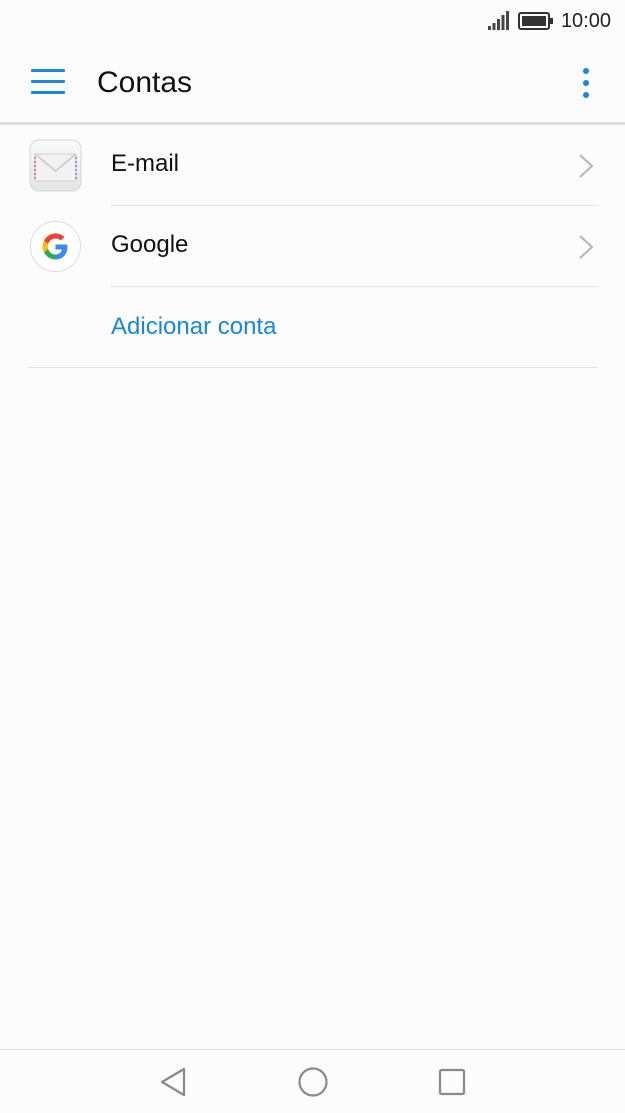 Image resolution: width=625 pixels, height=1113 pixels. I want to click on home-icon, so click(313, 1082).